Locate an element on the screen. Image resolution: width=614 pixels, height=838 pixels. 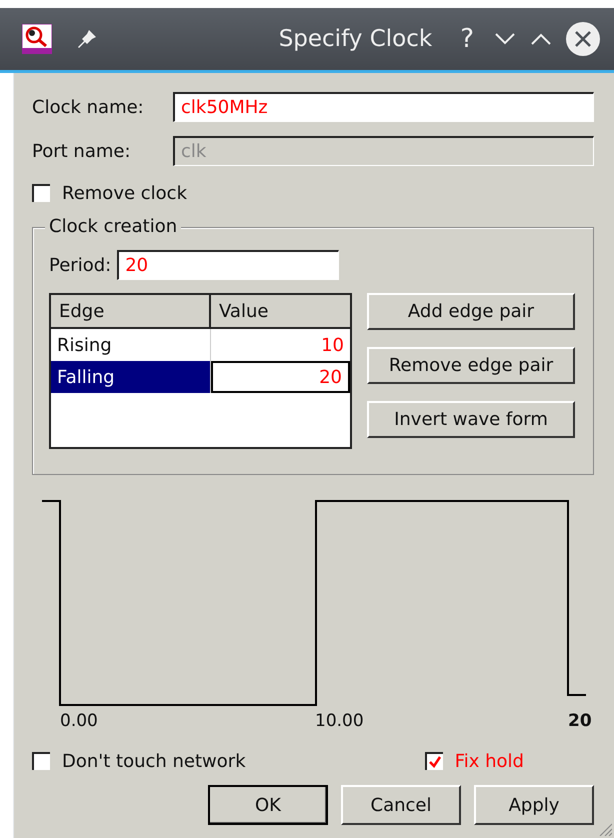
window-title: Specify Clock is located at coordinates (355, 39).